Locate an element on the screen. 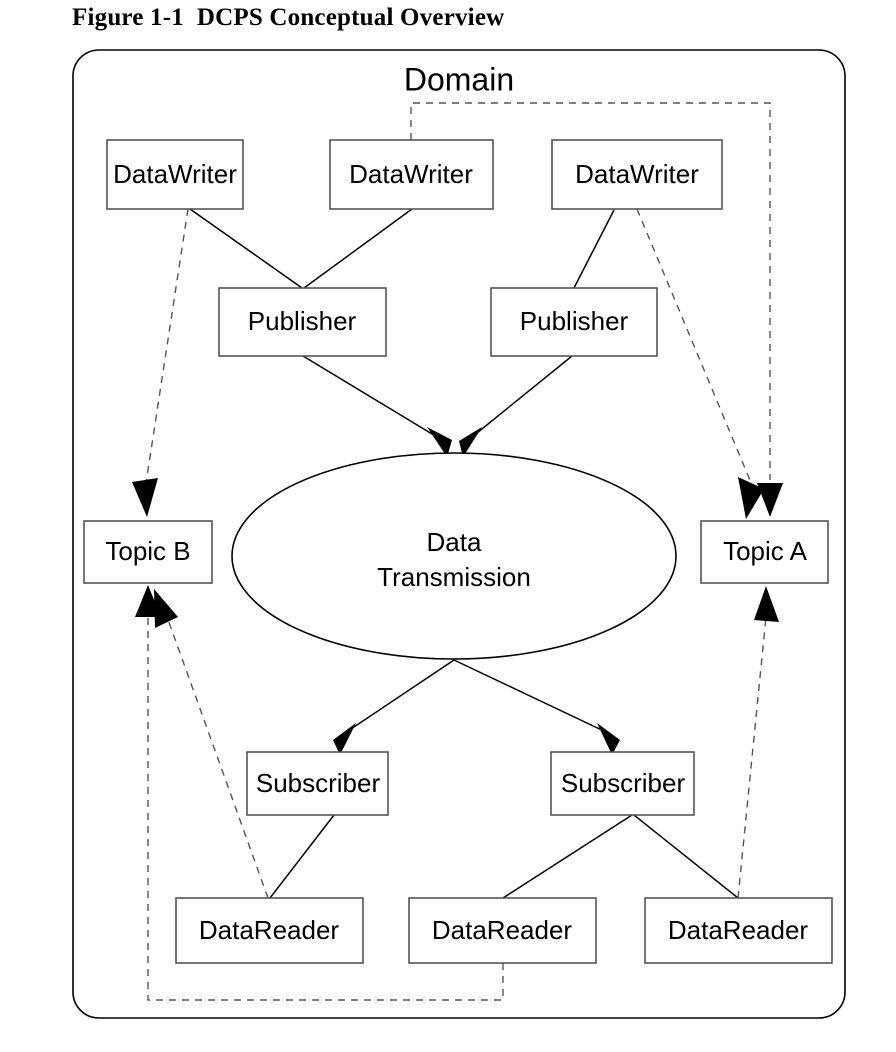  node-datareader-1-label: DataReader is located at coordinates (269, 930).